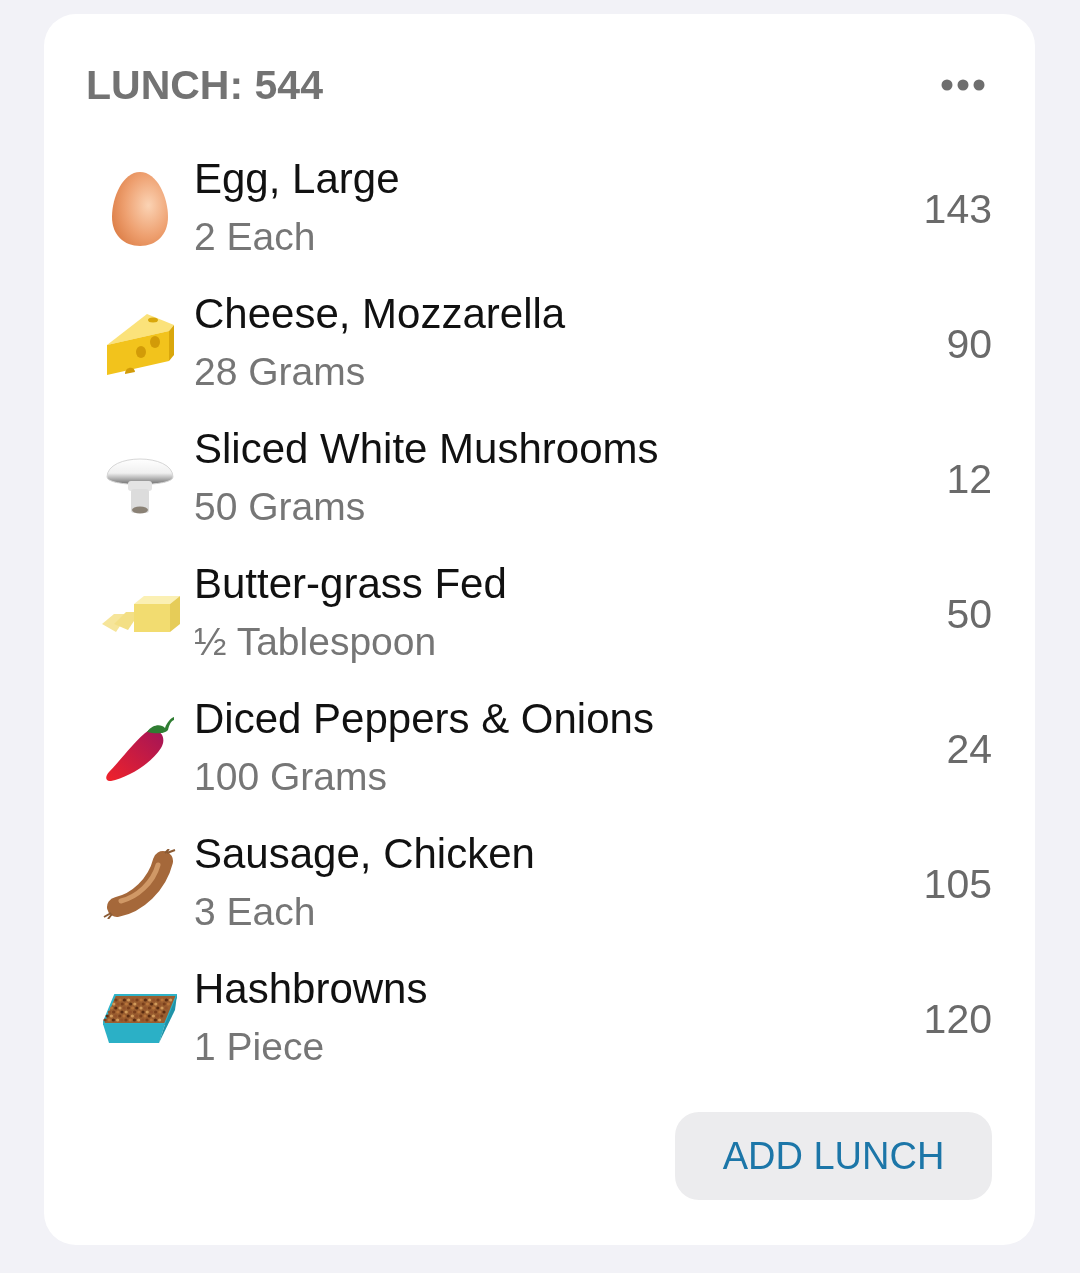 This screenshot has height=1273, width=1080. I want to click on food-name: Sausage, Chicken, so click(364, 853).